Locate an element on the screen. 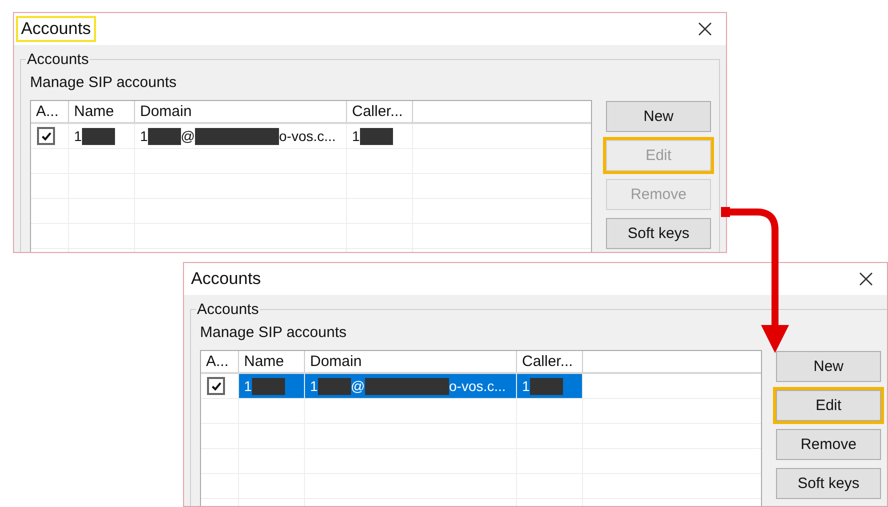 Image resolution: width=888 pixels, height=507 pixels. dialog-button: Remove is located at coordinates (828, 444).